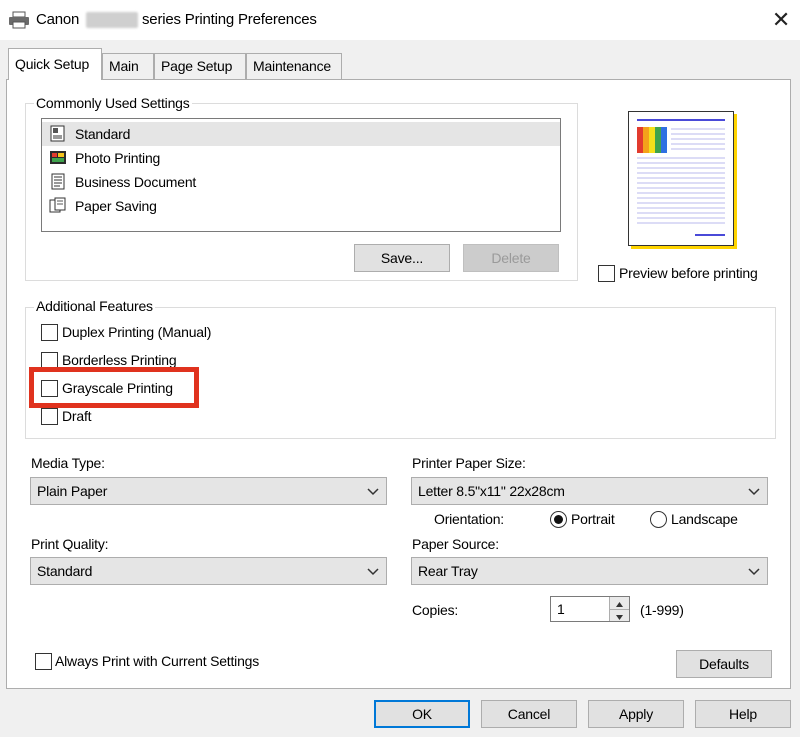 The height and width of the screenshot is (737, 800). I want to click on list-item: Paper Saving, so click(301, 206).